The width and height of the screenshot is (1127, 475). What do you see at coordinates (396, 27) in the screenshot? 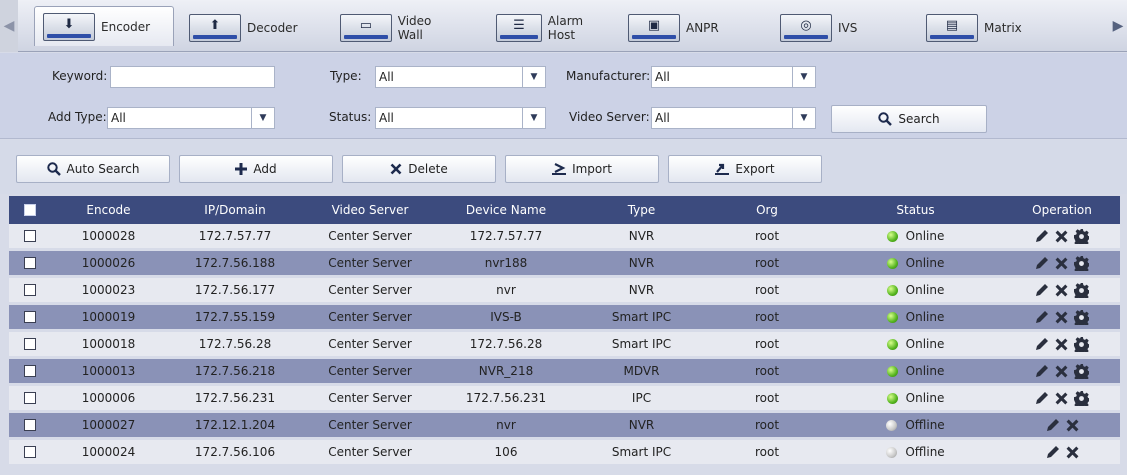
I see `tab-video-wall: ▭ Video Wall` at bounding box center [396, 27].